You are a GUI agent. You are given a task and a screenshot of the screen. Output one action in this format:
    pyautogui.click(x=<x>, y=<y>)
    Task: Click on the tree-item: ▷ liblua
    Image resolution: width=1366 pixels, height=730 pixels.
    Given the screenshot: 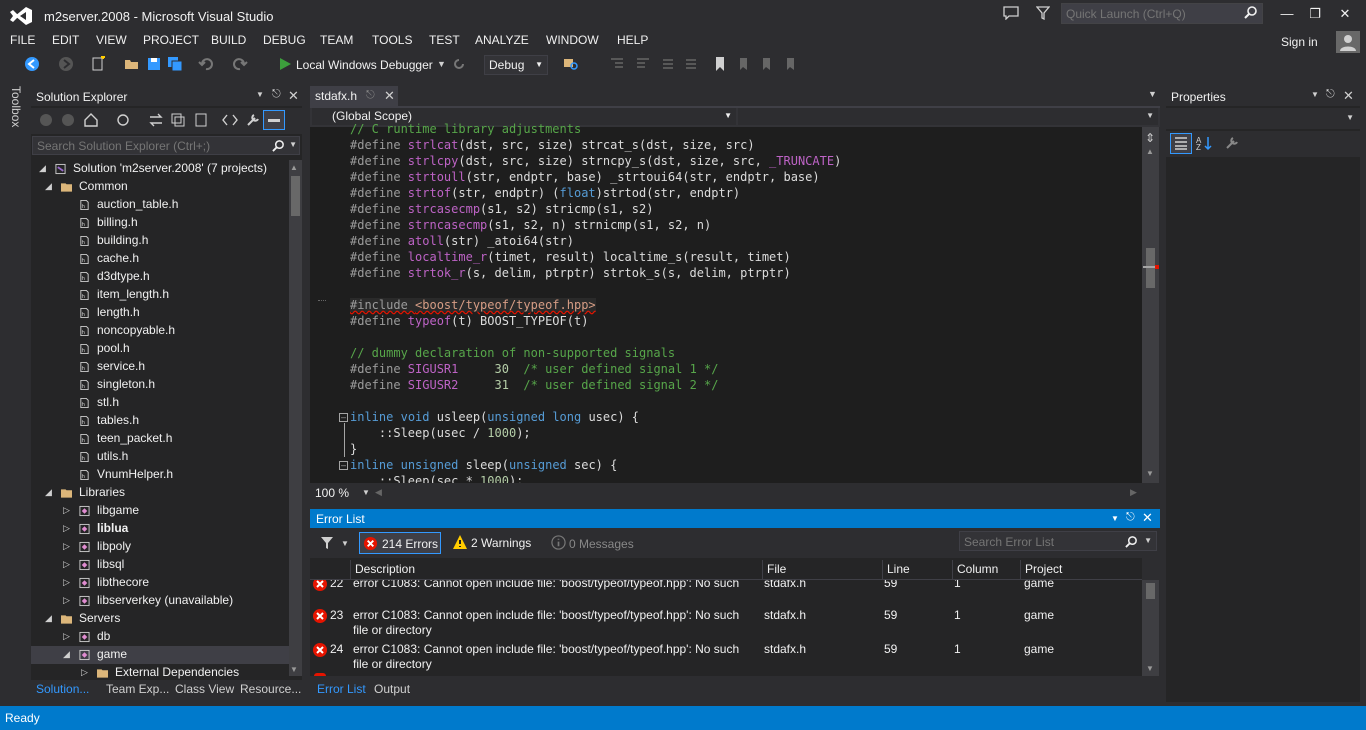 What is the action you would take?
    pyautogui.click(x=160, y=529)
    